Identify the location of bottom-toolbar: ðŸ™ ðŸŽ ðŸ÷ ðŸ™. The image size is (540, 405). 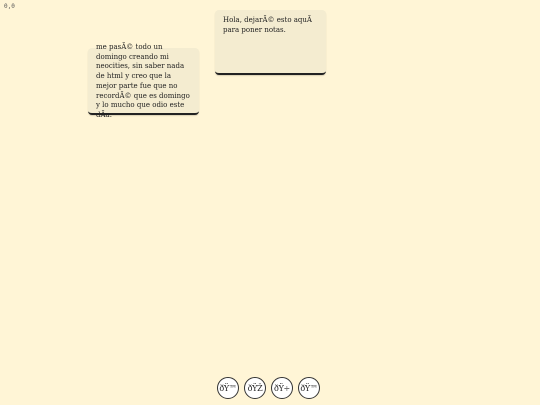
(268, 388).